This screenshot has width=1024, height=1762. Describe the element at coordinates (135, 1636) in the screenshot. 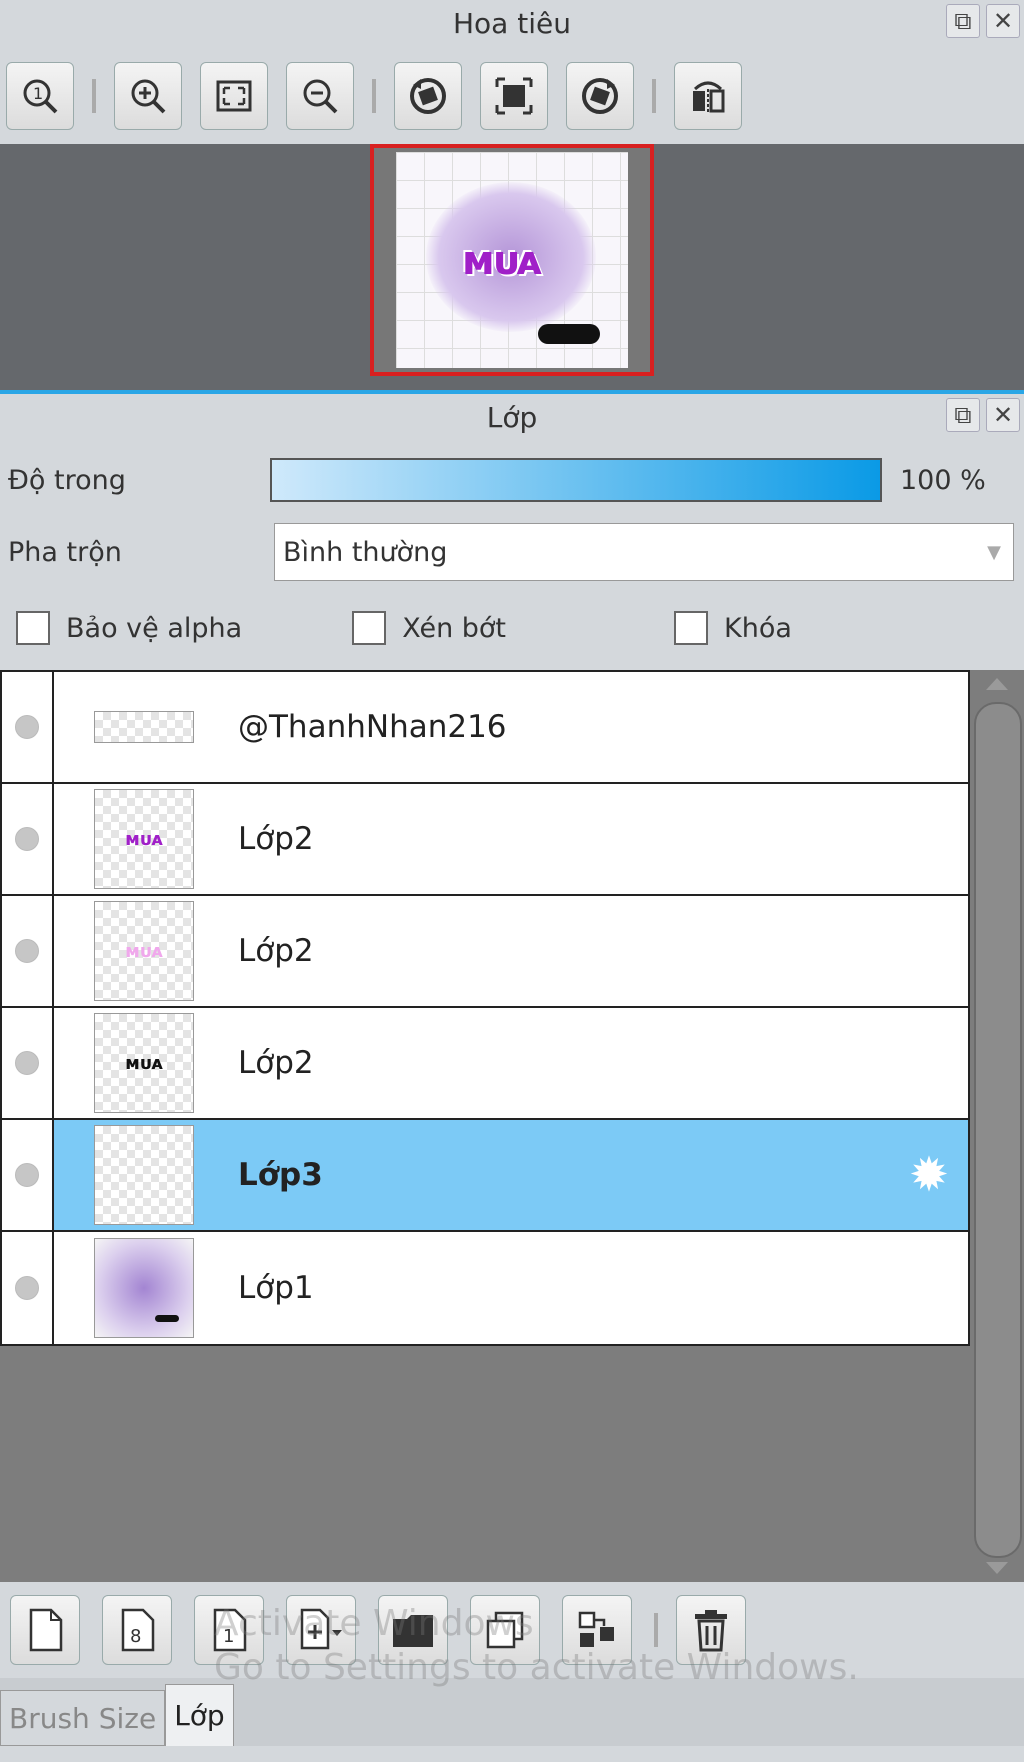

I see `svg-text: 8` at that location.